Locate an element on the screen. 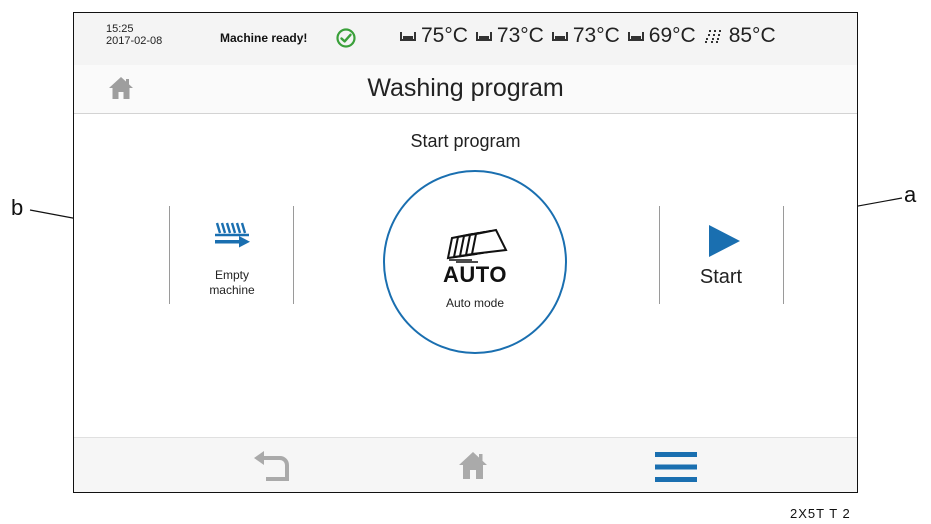  temp-tank-3: 73°C is located at coordinates (585, 36).